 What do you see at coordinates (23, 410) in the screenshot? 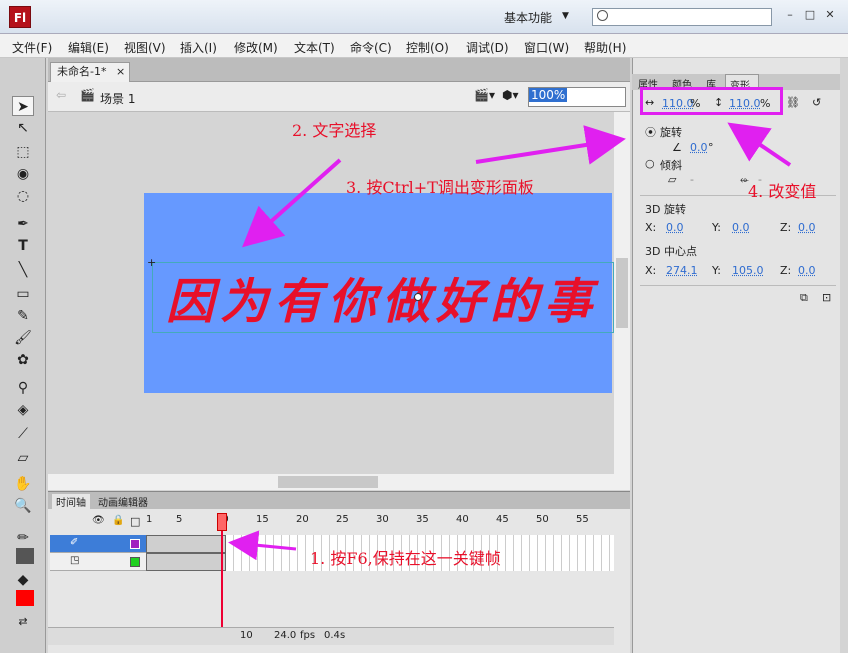
I see `paint-bucket-tool-icon: ◈` at bounding box center [23, 410].